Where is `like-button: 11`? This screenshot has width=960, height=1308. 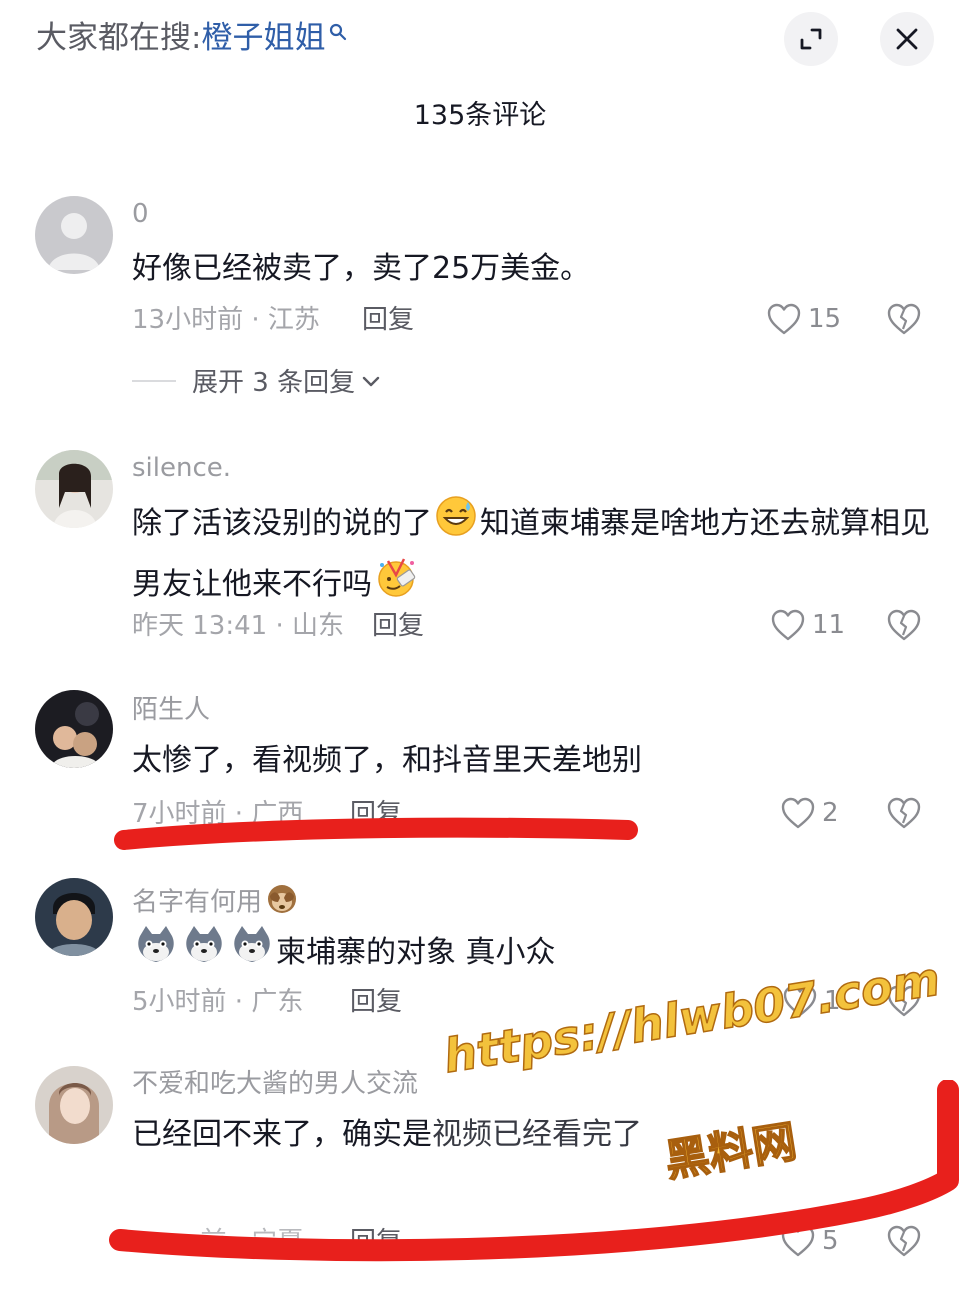
like-button: 11 is located at coordinates (807, 625).